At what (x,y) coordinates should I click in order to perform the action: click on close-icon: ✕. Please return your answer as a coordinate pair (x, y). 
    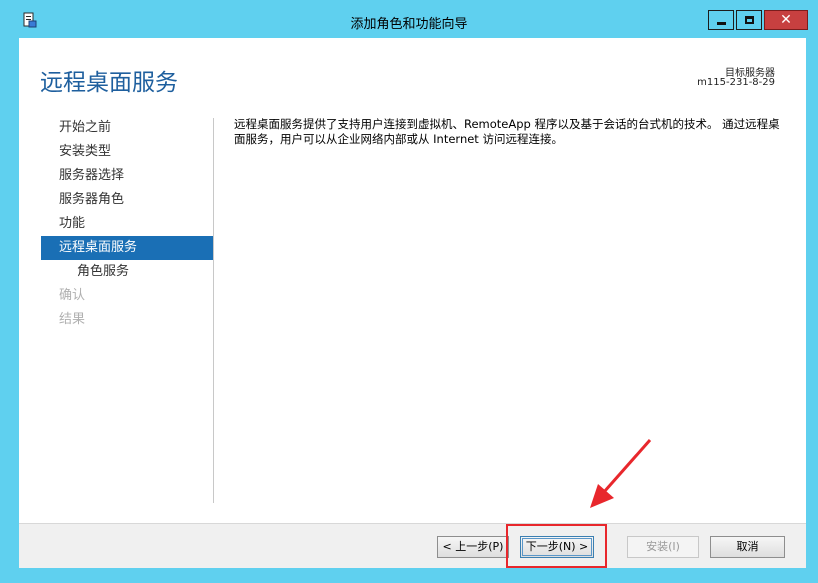
    Looking at the image, I should click on (786, 20).